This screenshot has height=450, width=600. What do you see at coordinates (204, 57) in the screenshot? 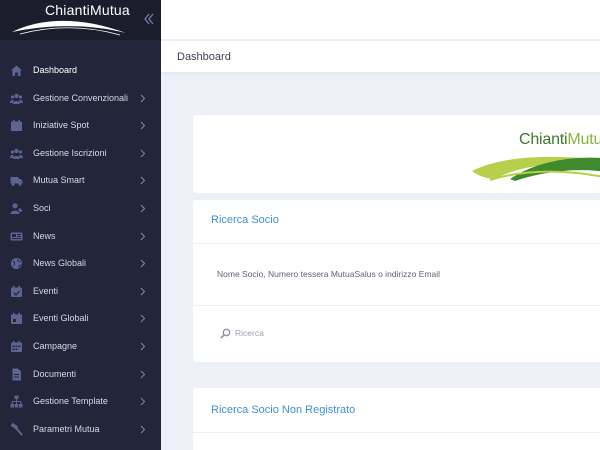
I see `page-title: Dashboard` at bounding box center [204, 57].